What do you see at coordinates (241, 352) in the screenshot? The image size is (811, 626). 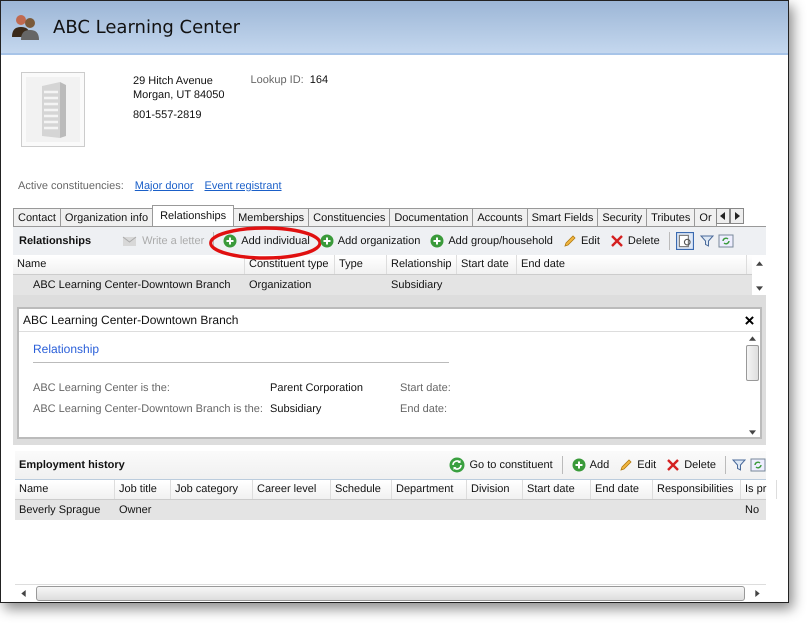 I see `section-heading: Relationship` at bounding box center [241, 352].